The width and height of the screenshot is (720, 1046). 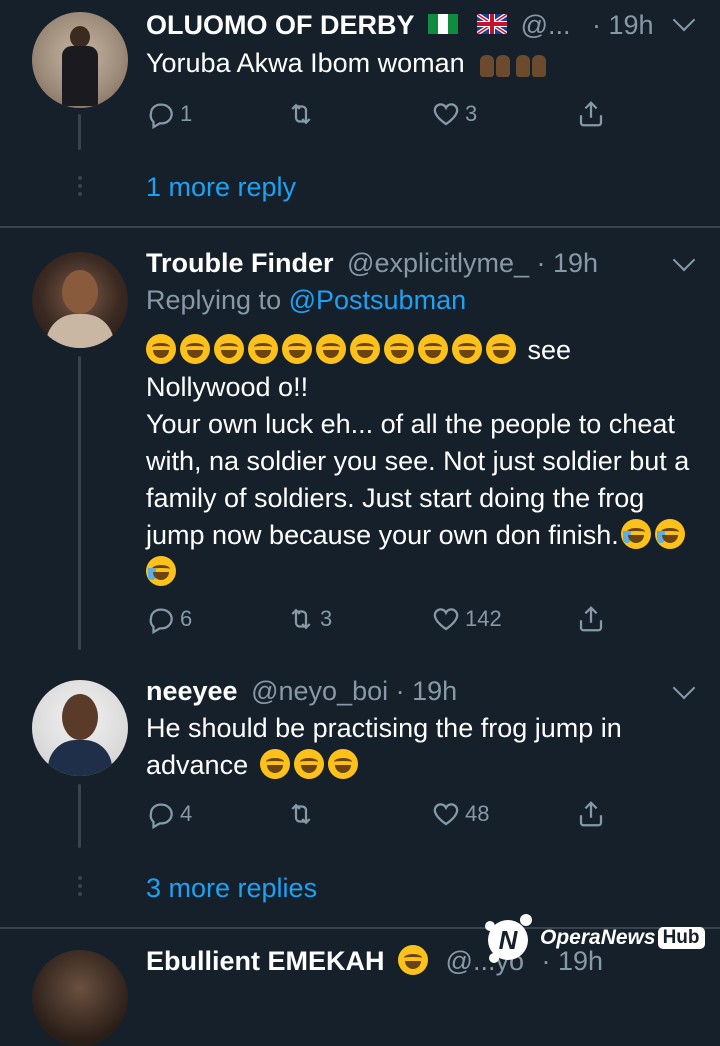 I want to click on reply-button: 4, so click(x=169, y=814).